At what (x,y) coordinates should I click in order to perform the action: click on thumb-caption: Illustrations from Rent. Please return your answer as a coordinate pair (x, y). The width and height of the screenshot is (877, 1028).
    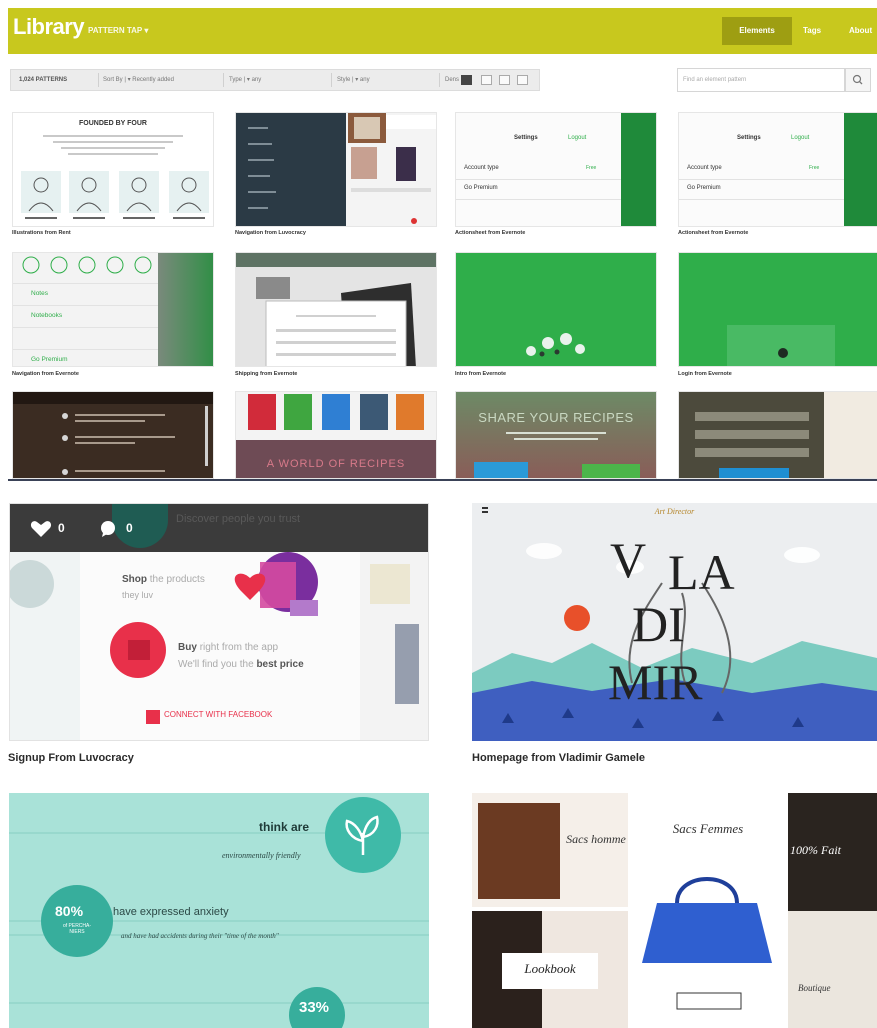
    Looking at the image, I should click on (41, 233).